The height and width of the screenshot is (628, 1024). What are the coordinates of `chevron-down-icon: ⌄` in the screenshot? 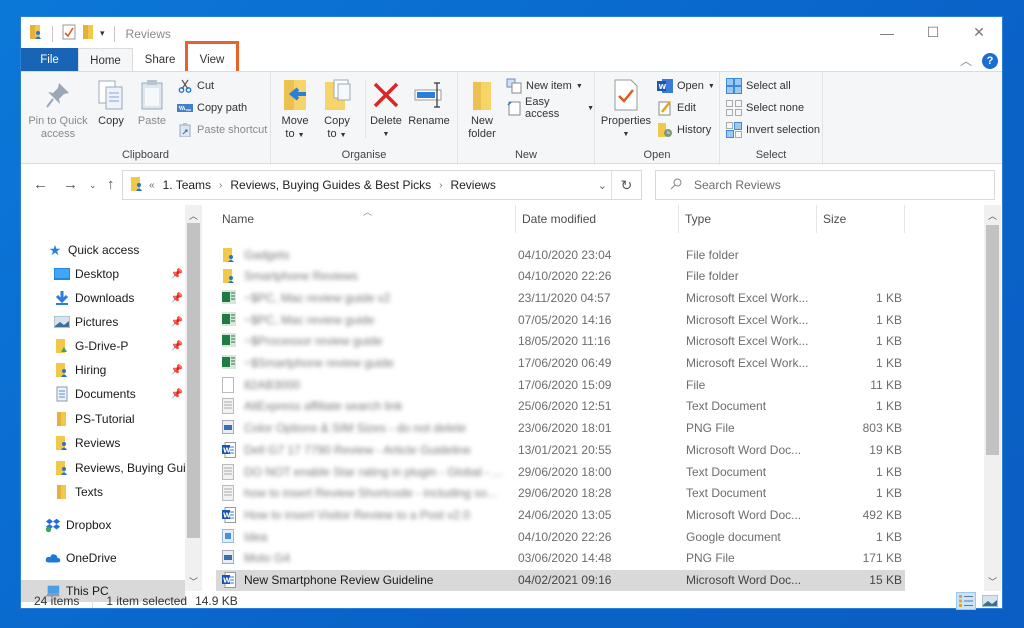 It's located at (602, 185).